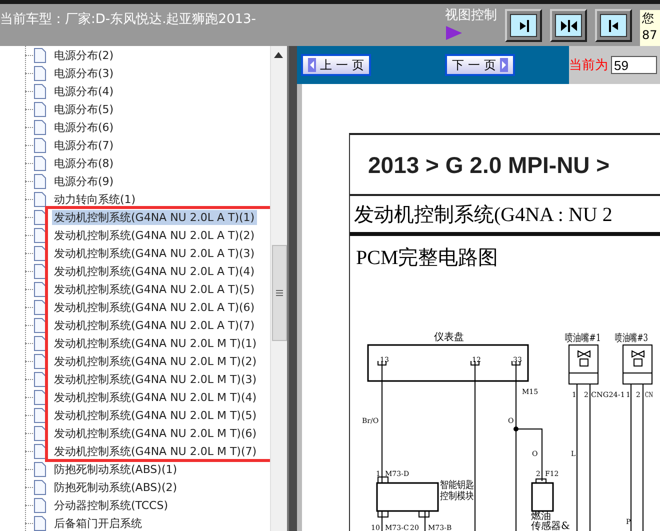  I want to click on tree-item: 电源分布(9), so click(84, 181).